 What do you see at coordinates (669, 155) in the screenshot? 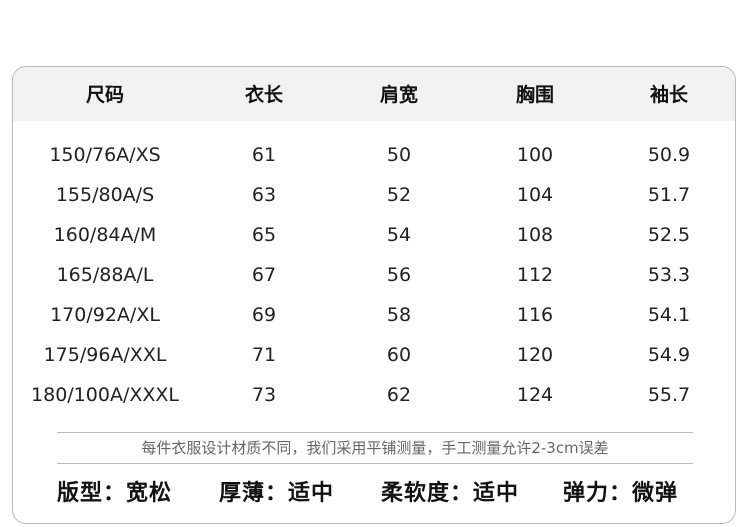
I see `cell-sleeve: 50.9` at bounding box center [669, 155].